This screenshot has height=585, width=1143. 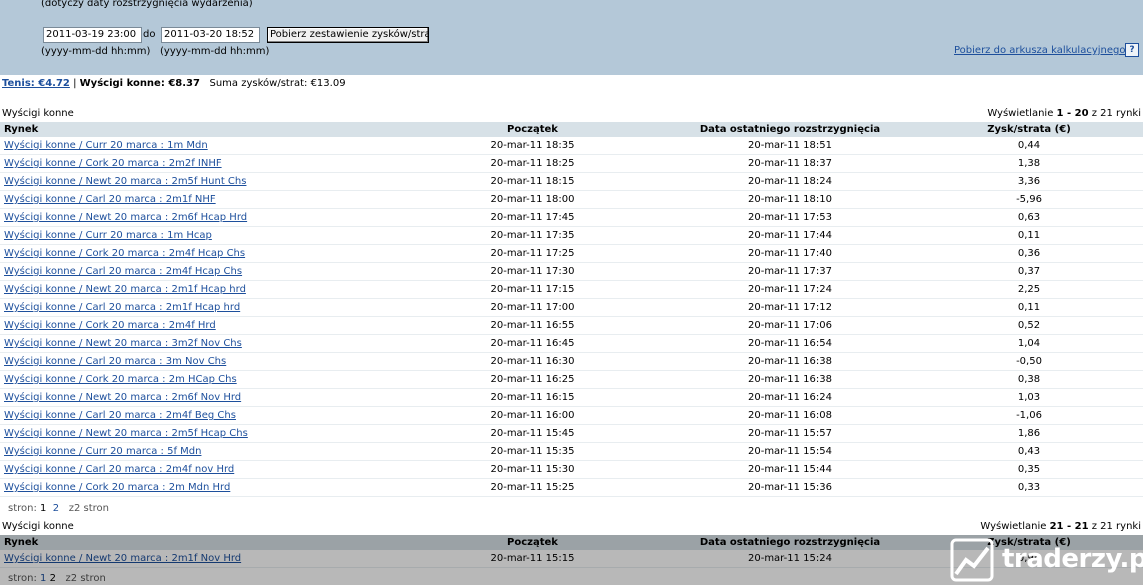 What do you see at coordinates (56, 508) in the screenshot?
I see `pager-page-link: 2` at bounding box center [56, 508].